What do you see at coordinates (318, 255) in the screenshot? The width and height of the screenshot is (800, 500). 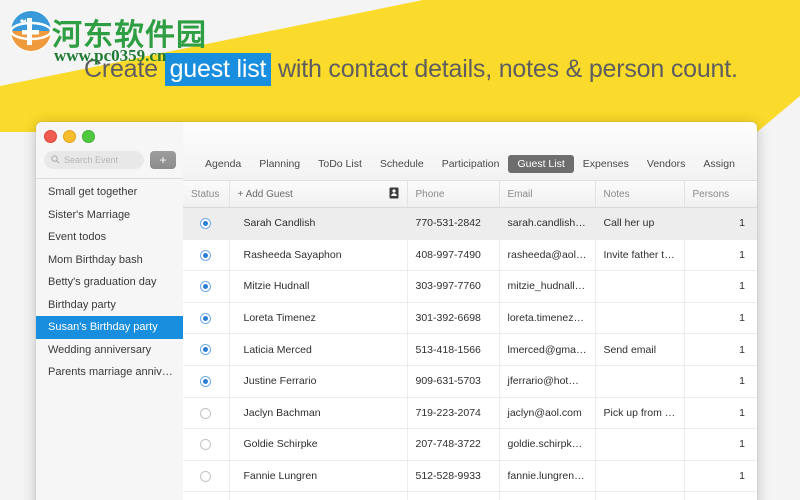 I see `cell-guest-name: Rasheeda Sayaphon` at bounding box center [318, 255].